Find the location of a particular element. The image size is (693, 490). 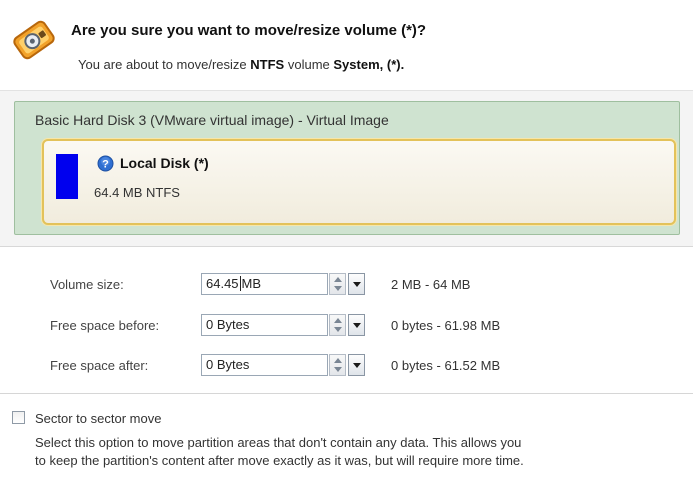

free-after-unit-dropdown is located at coordinates (356, 365).